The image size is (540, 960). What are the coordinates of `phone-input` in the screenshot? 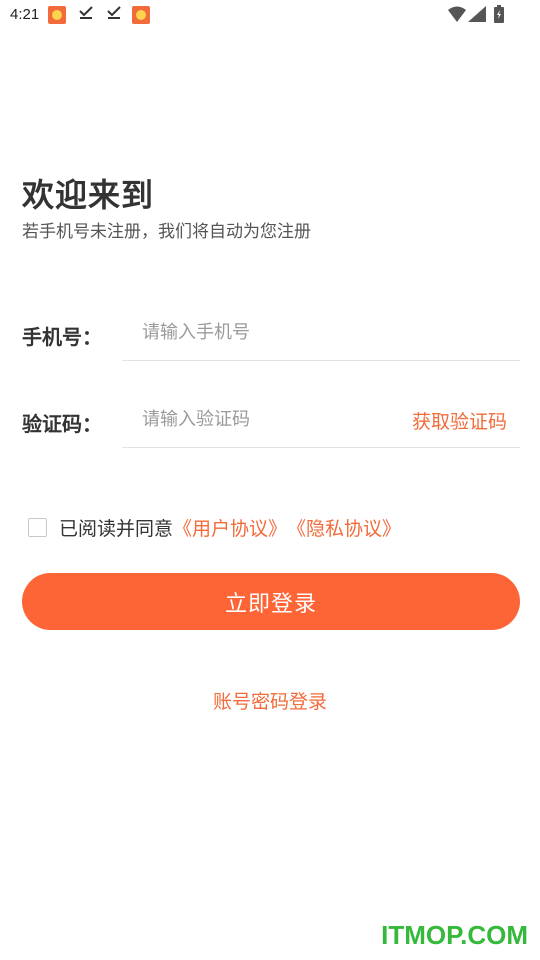 It's located at (321, 333).